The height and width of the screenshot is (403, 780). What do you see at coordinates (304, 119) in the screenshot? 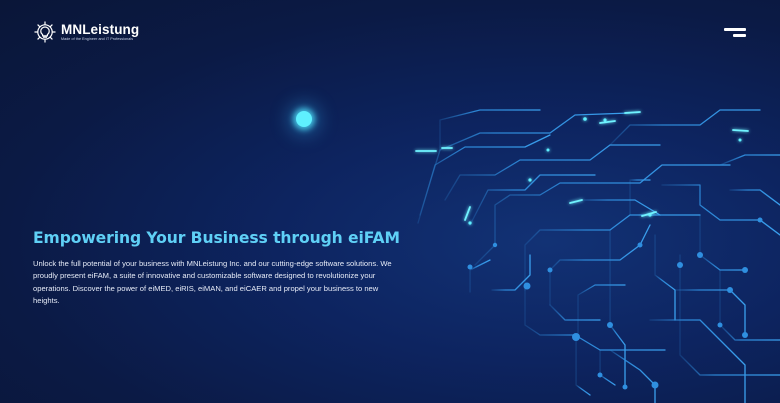
I see `glowing-orb-decoration` at bounding box center [304, 119].